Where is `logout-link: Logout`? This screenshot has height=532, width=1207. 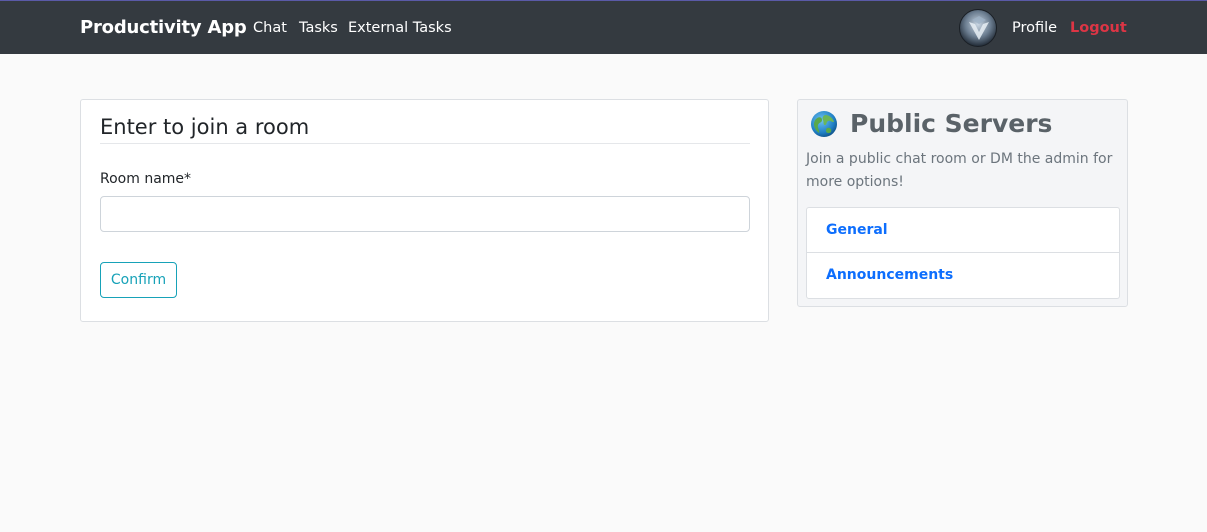 logout-link: Logout is located at coordinates (1098, 28).